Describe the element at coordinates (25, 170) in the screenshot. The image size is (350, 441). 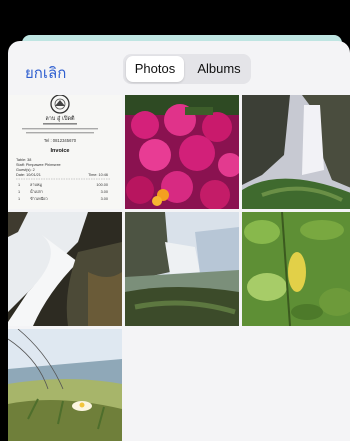
I see `receipt-guests: Guest(s): 2` at that location.